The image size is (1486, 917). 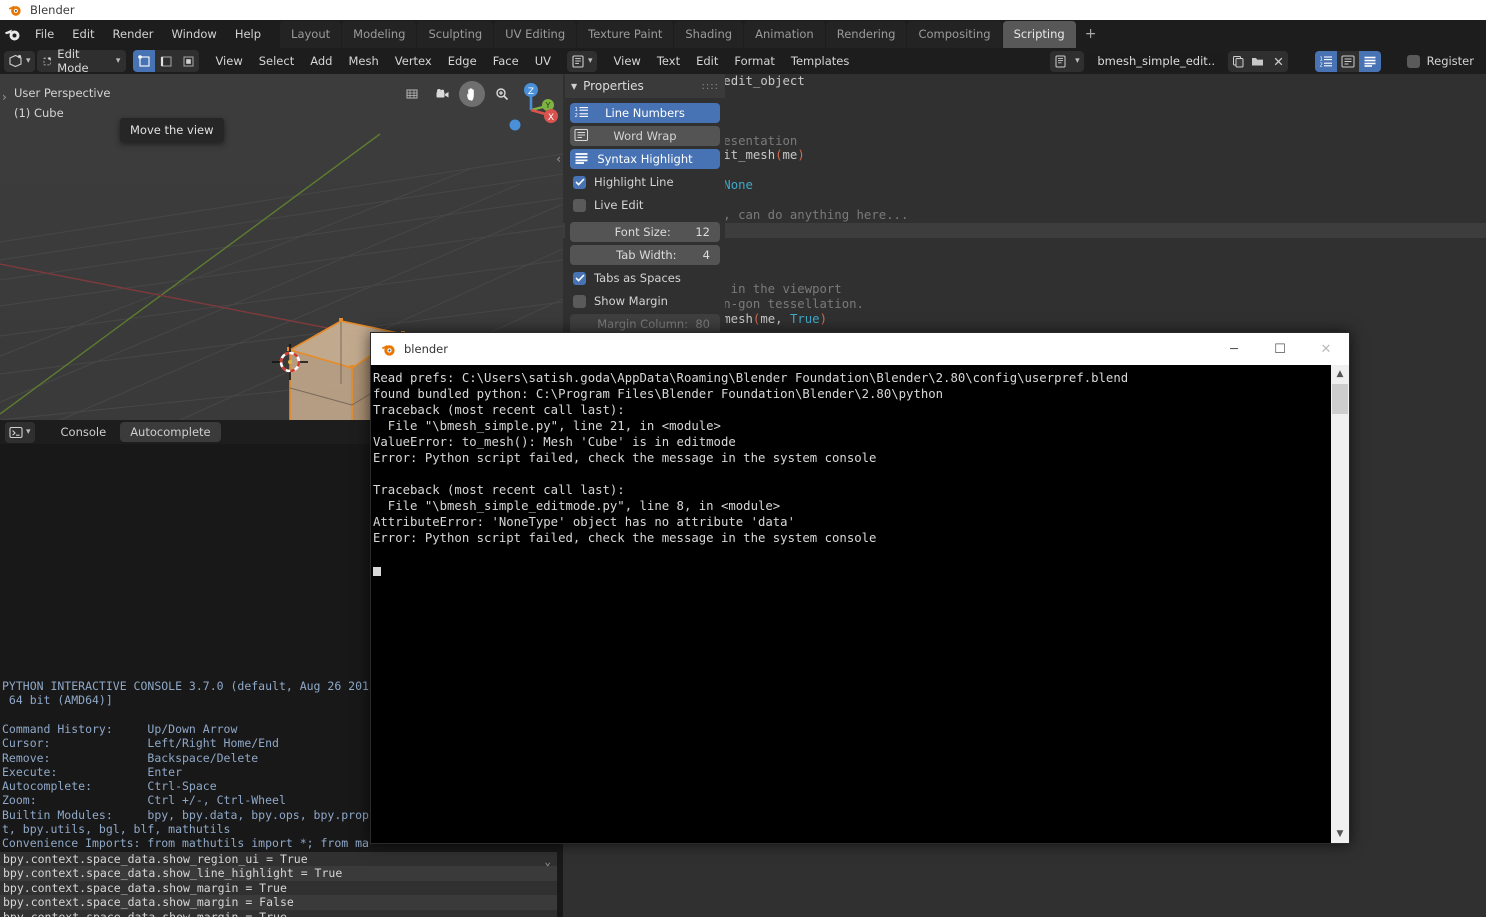 What do you see at coordinates (20, 432) in the screenshot?
I see `console-editor-type-selector: ▾` at bounding box center [20, 432].